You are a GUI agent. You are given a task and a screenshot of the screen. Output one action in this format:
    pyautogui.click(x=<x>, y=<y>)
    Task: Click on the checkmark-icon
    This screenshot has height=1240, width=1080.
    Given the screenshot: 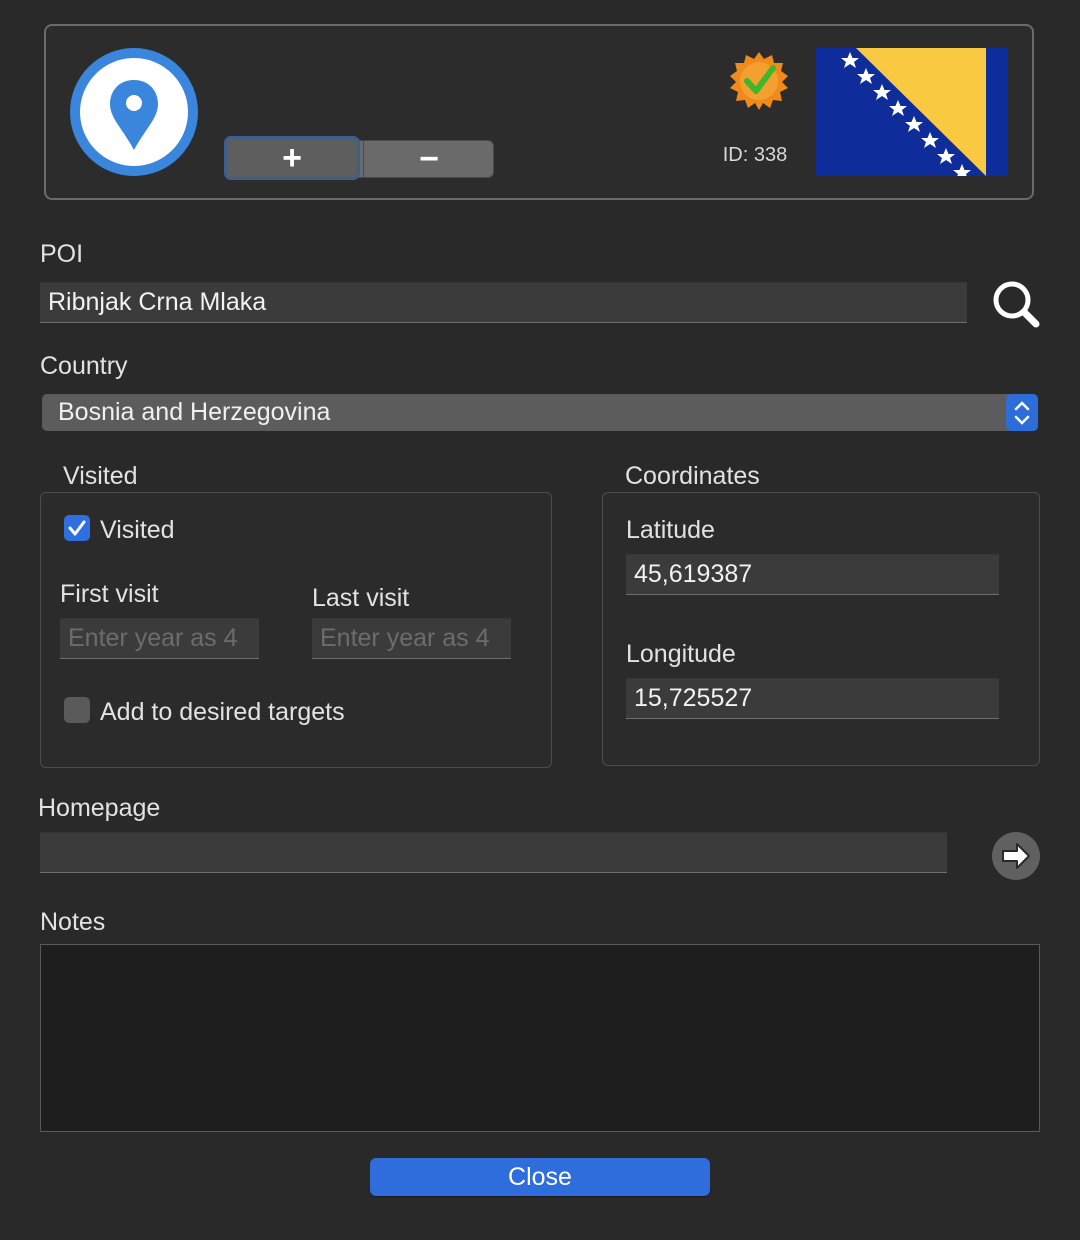 What is the action you would take?
    pyautogui.click(x=77, y=528)
    